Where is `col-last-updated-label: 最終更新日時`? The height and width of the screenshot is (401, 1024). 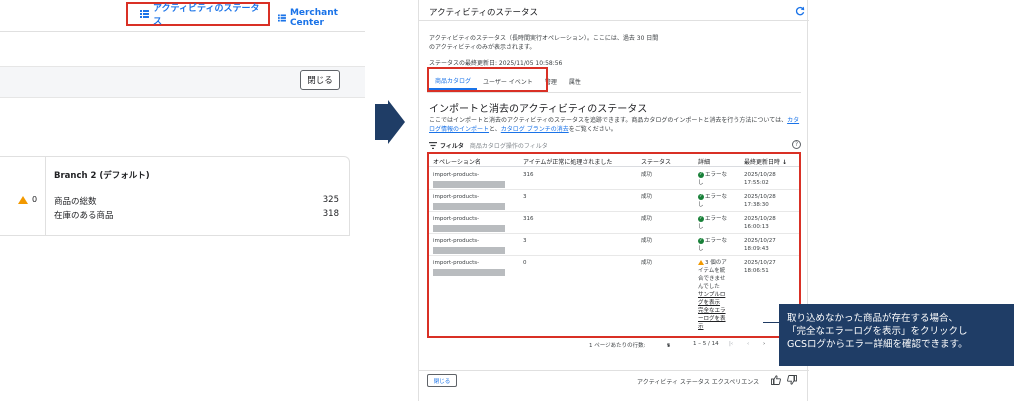
col-last-updated-label: 最終更新日時 is located at coordinates (762, 162).